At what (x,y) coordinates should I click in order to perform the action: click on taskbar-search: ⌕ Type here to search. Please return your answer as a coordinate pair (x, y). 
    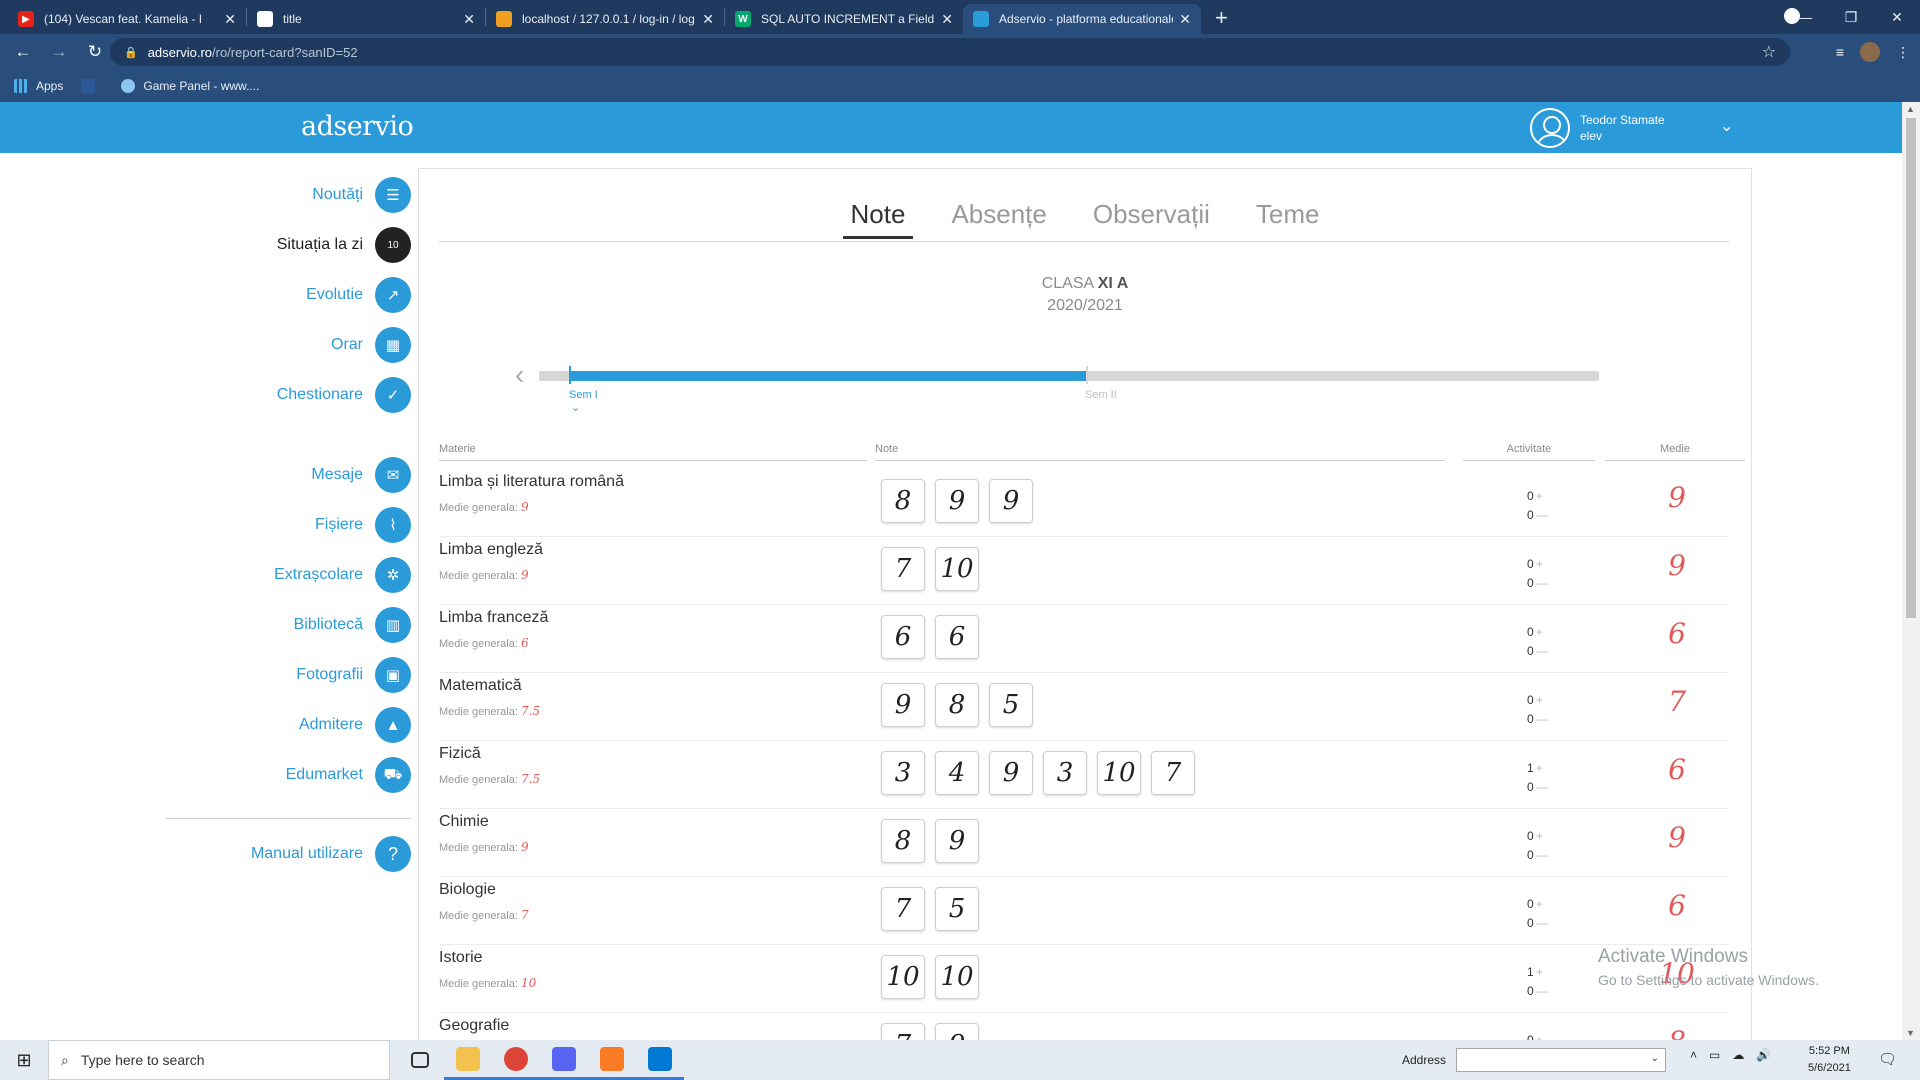
    Looking at the image, I should click on (219, 1060).